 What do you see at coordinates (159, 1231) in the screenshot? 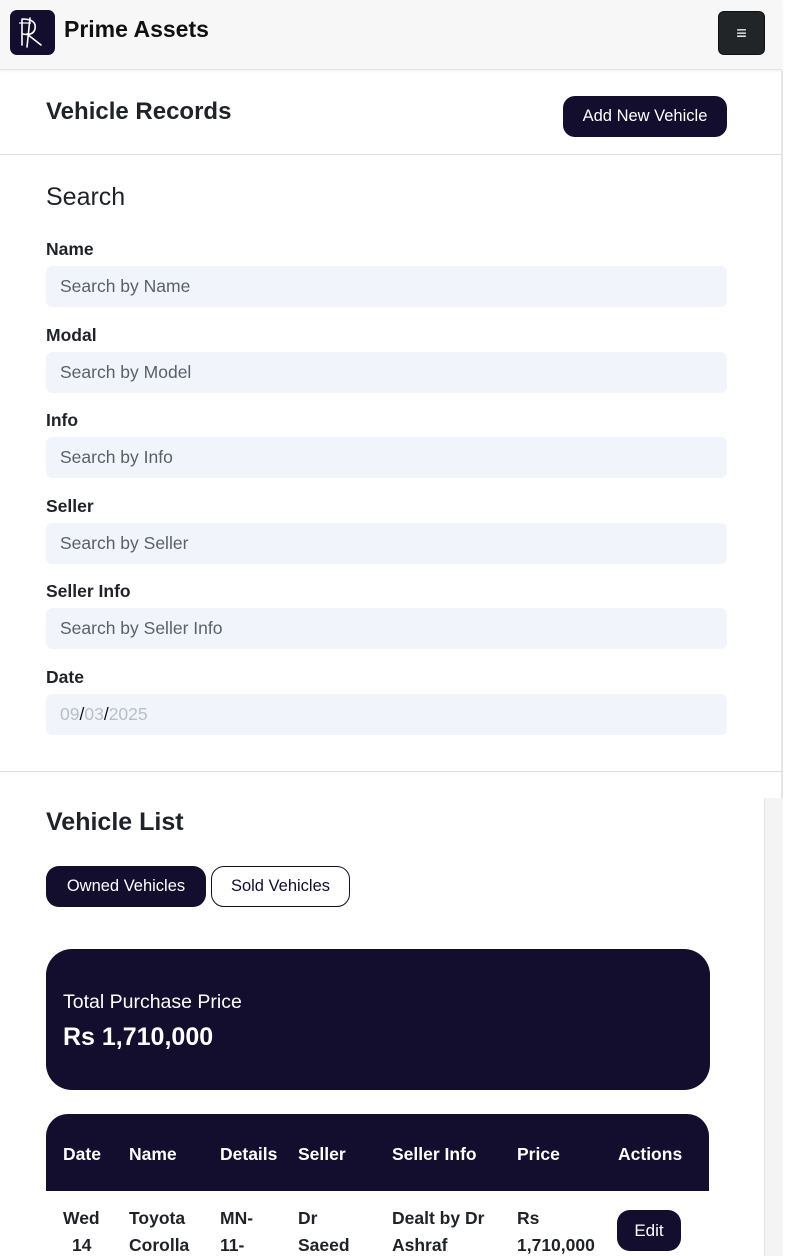
I see `cell-name: Toyota Corolla` at bounding box center [159, 1231].